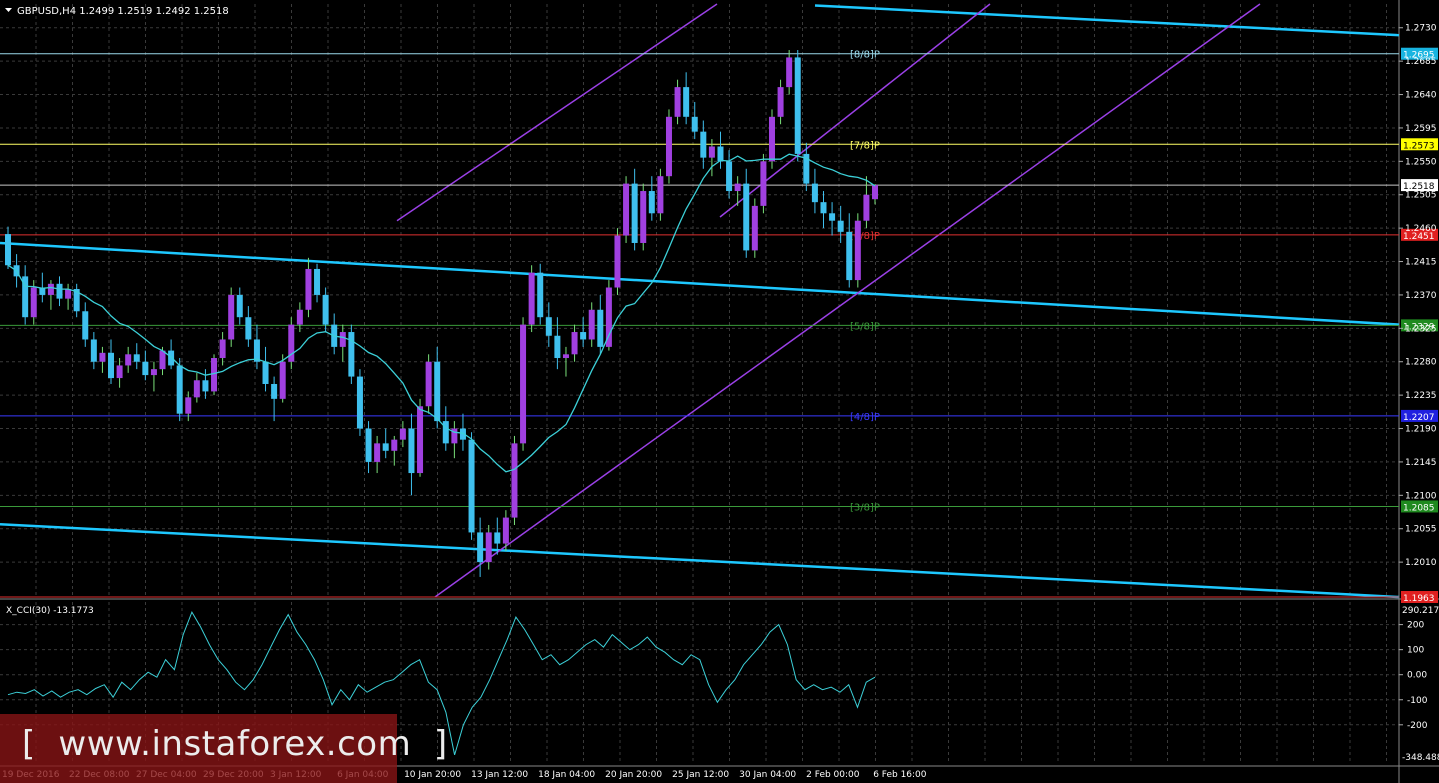 The width and height of the screenshot is (1439, 783). I want to click on level-label: [8/8]P, so click(865, 55).